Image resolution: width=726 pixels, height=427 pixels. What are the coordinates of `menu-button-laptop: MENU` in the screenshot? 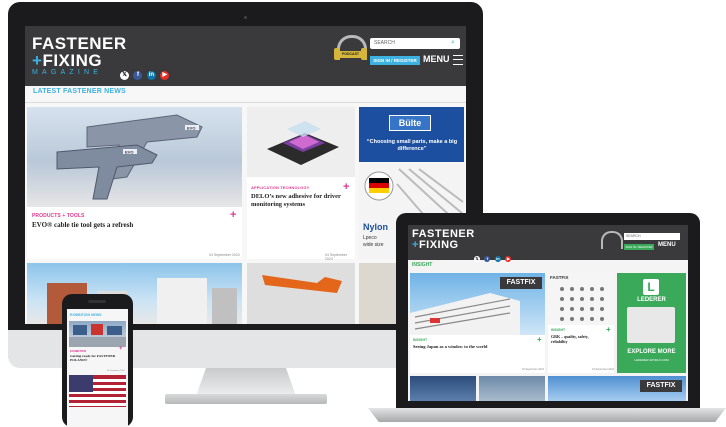 It's located at (667, 245).